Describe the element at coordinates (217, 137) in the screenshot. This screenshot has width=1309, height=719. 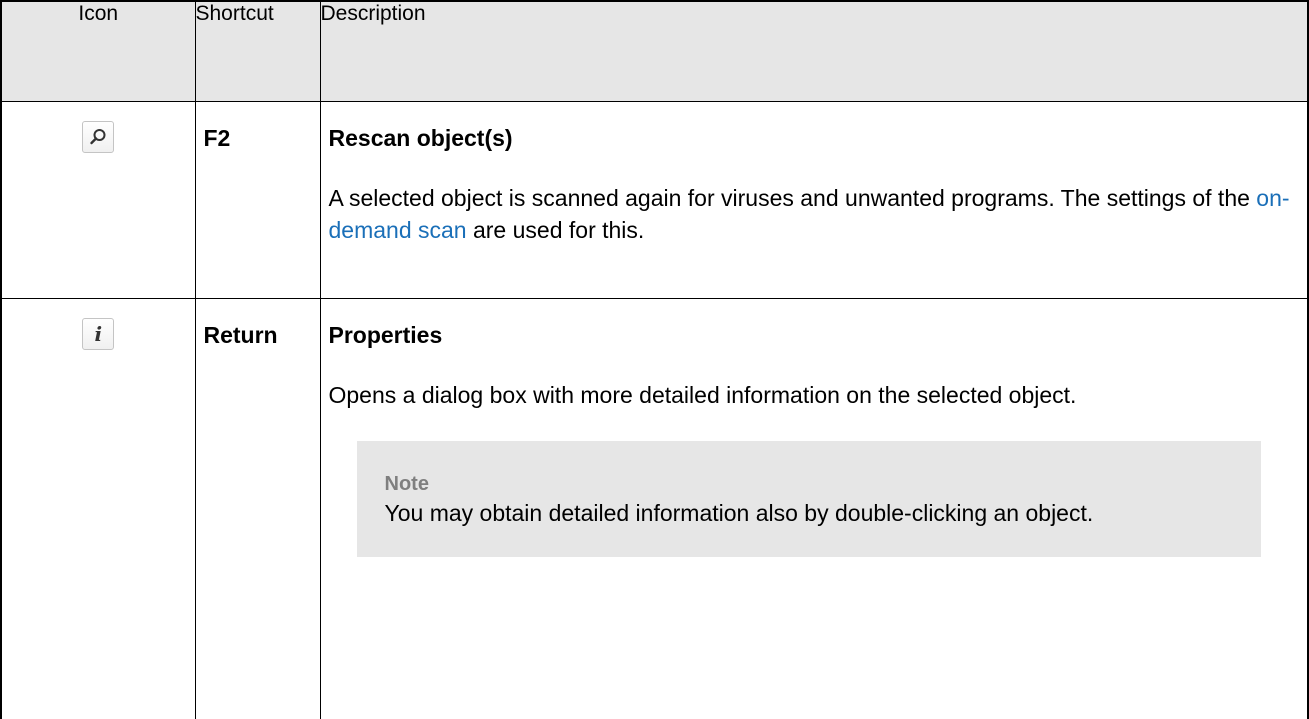
I see `shortcut-key: F2` at that location.